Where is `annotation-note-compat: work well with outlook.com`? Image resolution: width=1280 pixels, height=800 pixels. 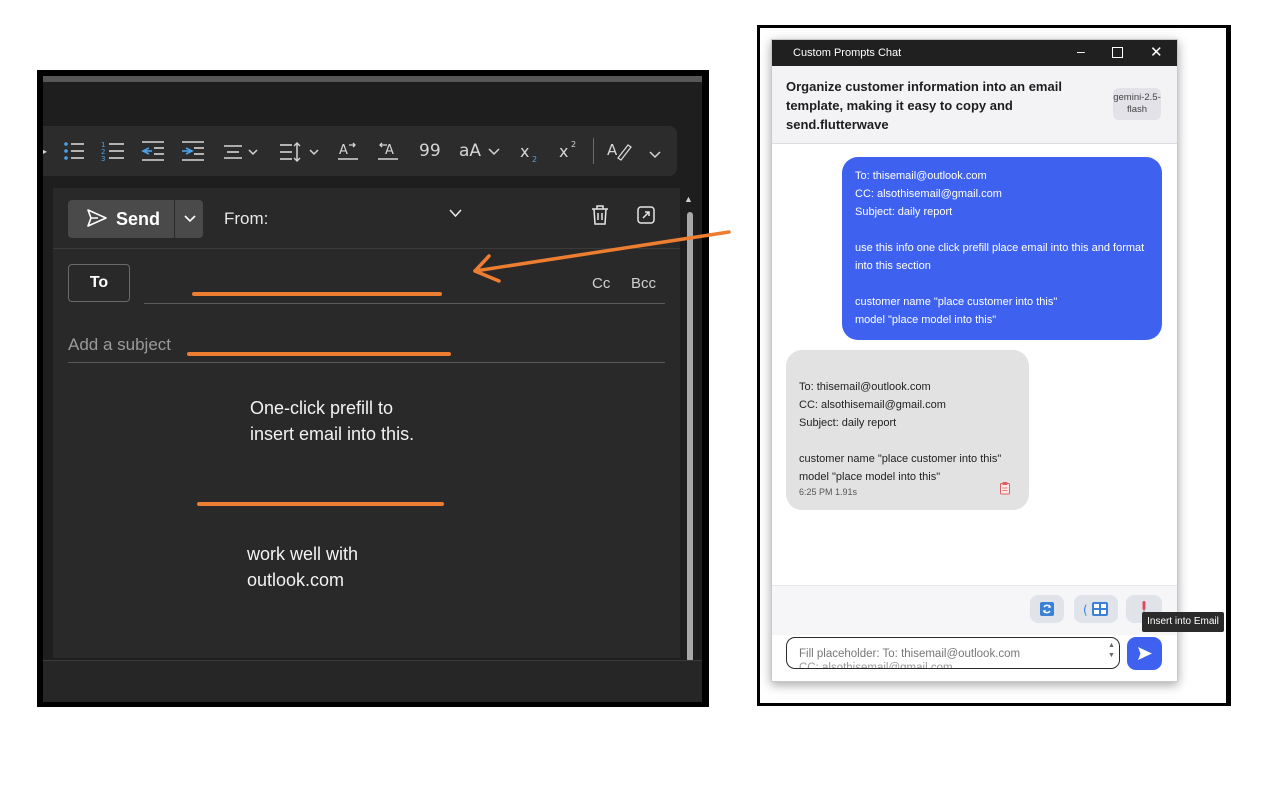
annotation-note-compat: work well with outlook.com is located at coordinates (303, 567).